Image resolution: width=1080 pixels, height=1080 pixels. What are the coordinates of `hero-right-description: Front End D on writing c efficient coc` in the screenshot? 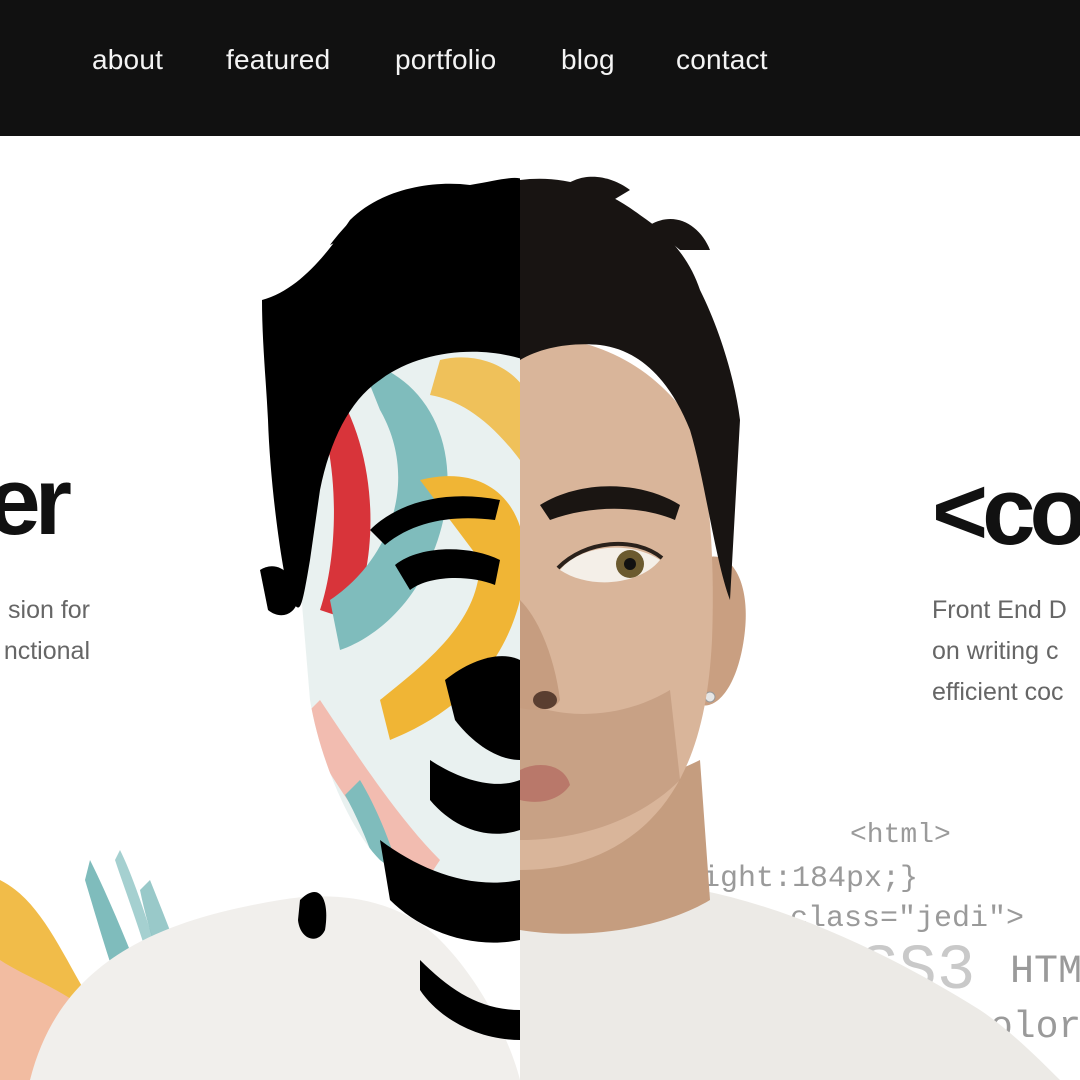 It's located at (999, 651).